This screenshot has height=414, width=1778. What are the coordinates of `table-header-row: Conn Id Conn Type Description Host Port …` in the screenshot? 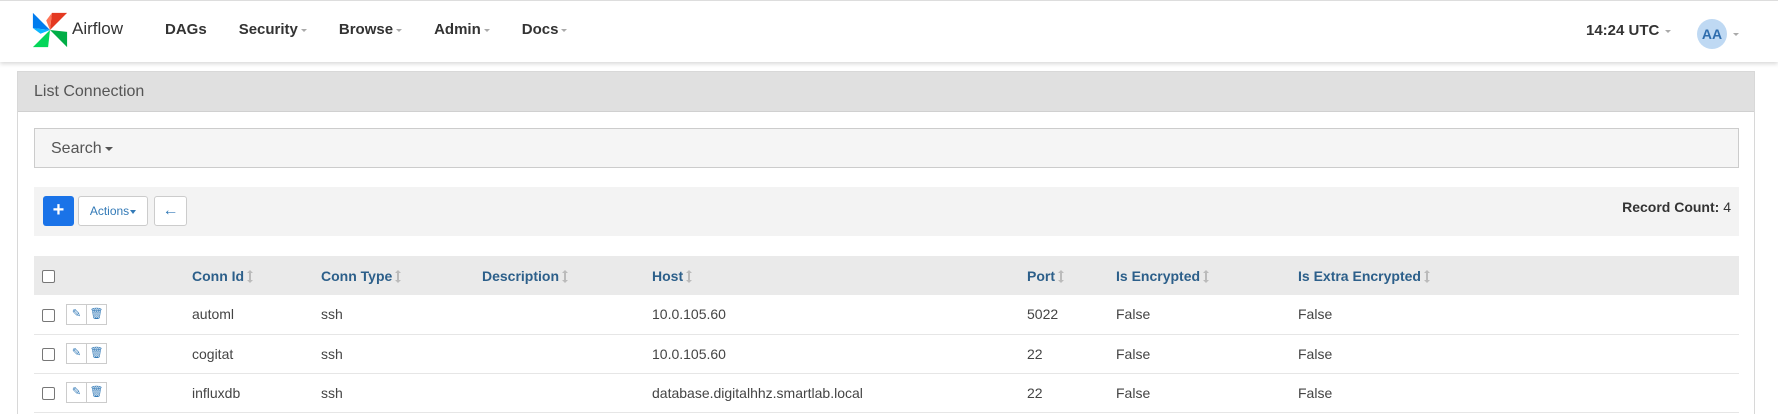 It's located at (886, 275).